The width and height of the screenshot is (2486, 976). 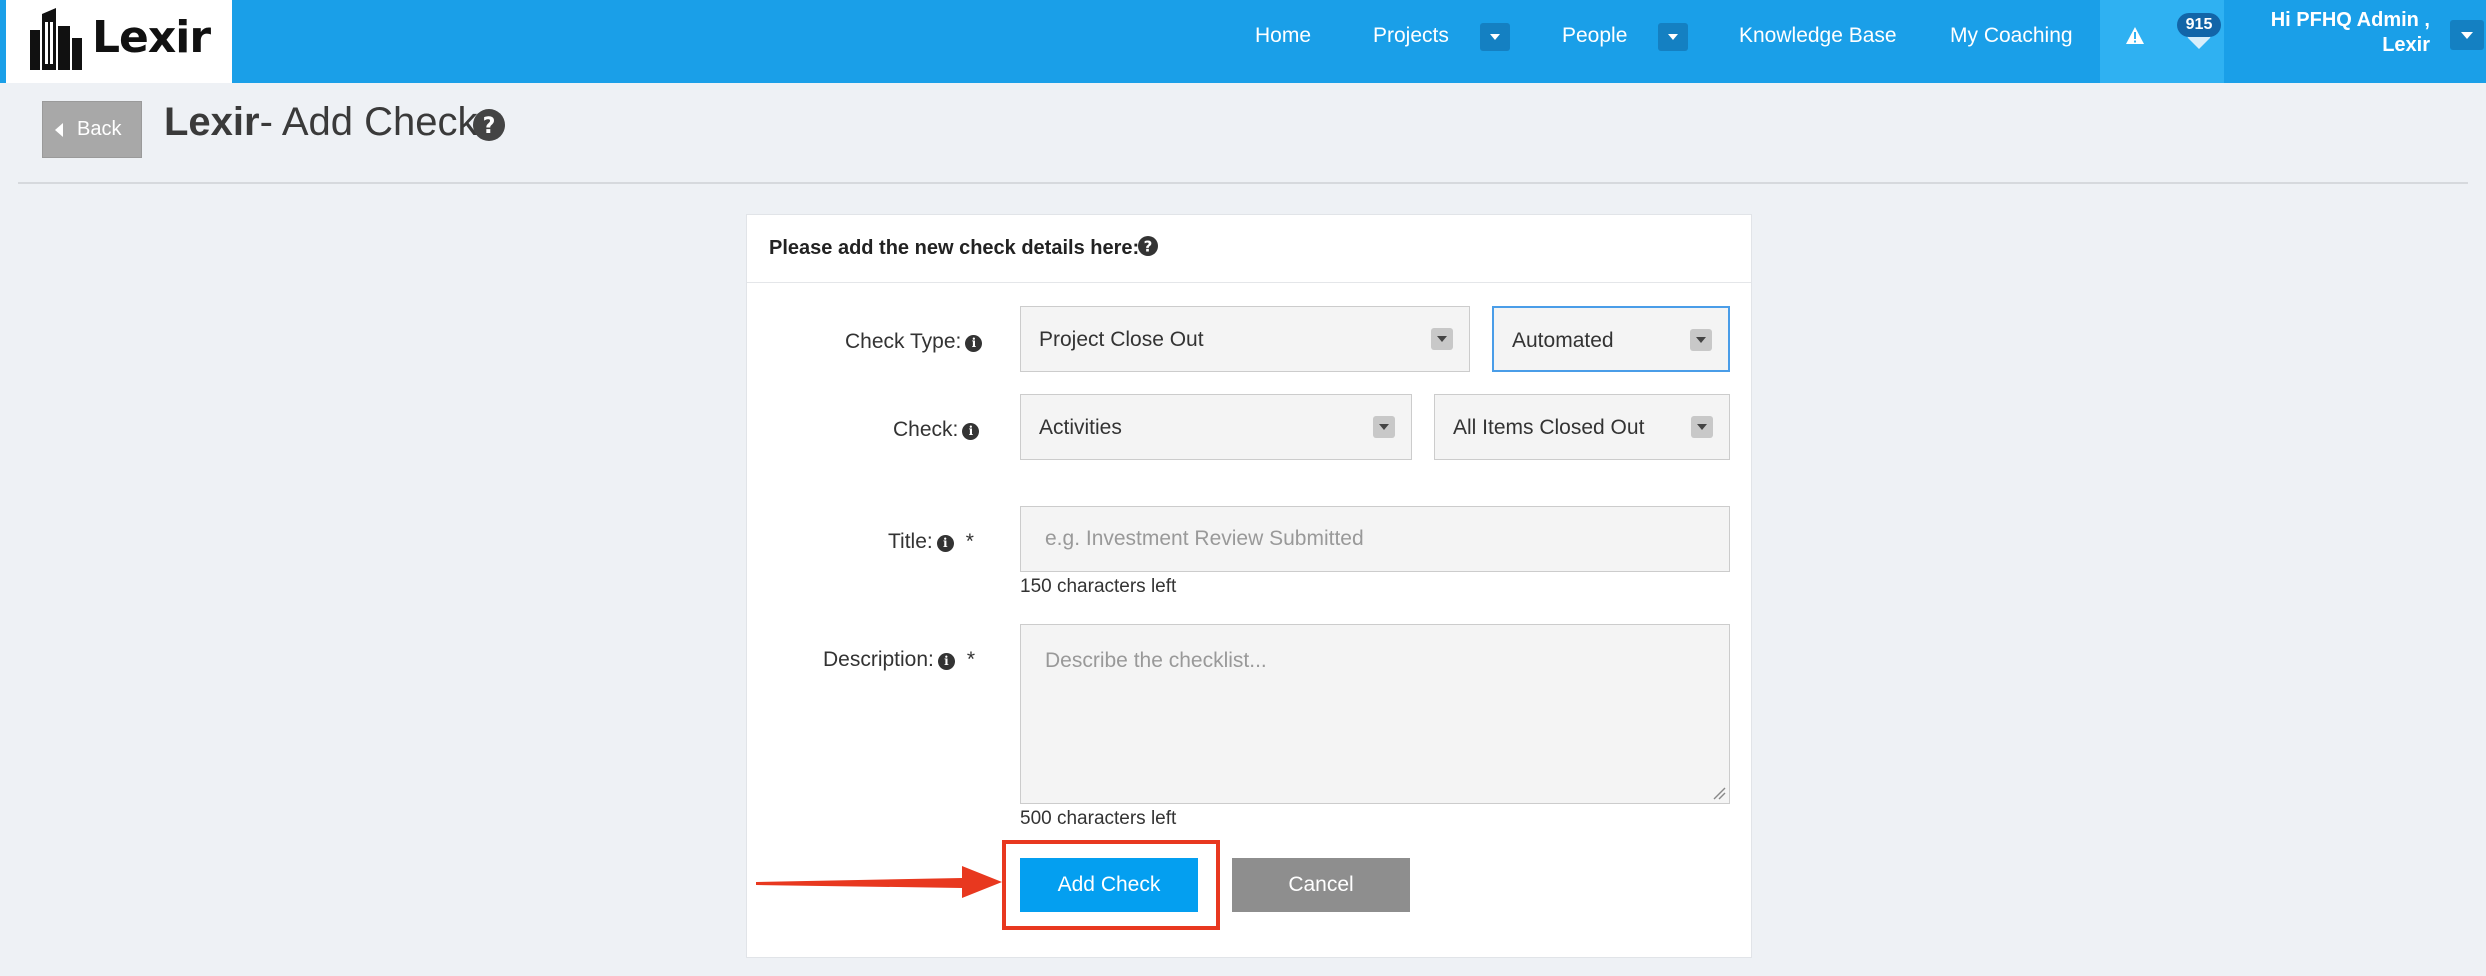 I want to click on building-logo-icon, so click(x=56, y=39).